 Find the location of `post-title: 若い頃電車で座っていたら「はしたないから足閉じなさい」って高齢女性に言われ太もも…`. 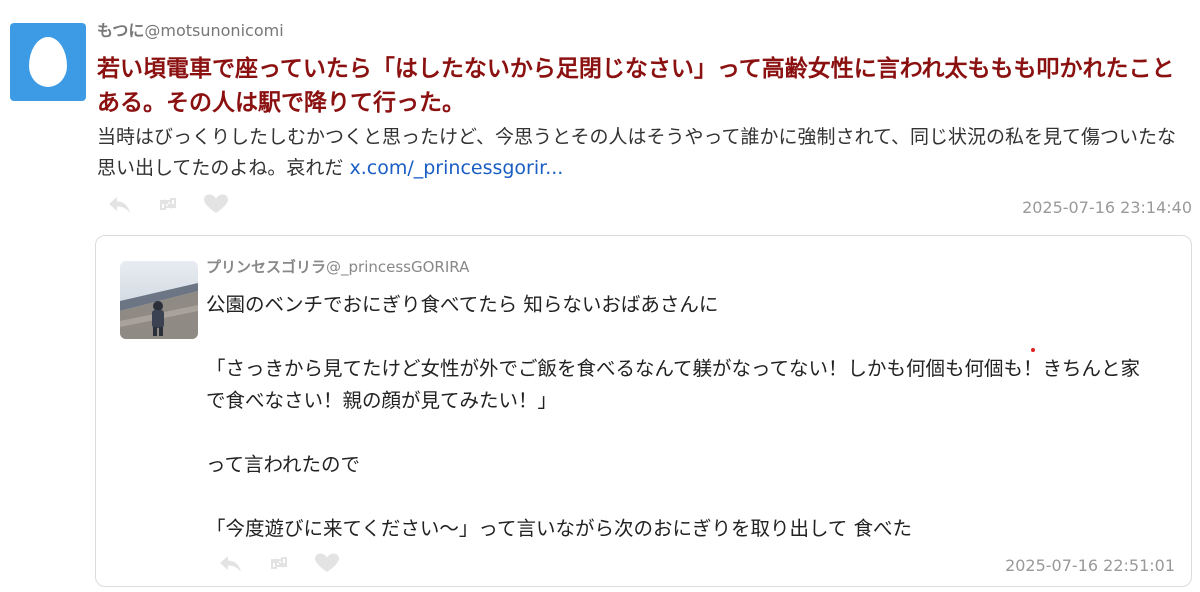

post-title: 若い頃電車で座っていたら「はしたないから足閉じなさい」って高齢女性に言われ太もも… is located at coordinates (636, 86).